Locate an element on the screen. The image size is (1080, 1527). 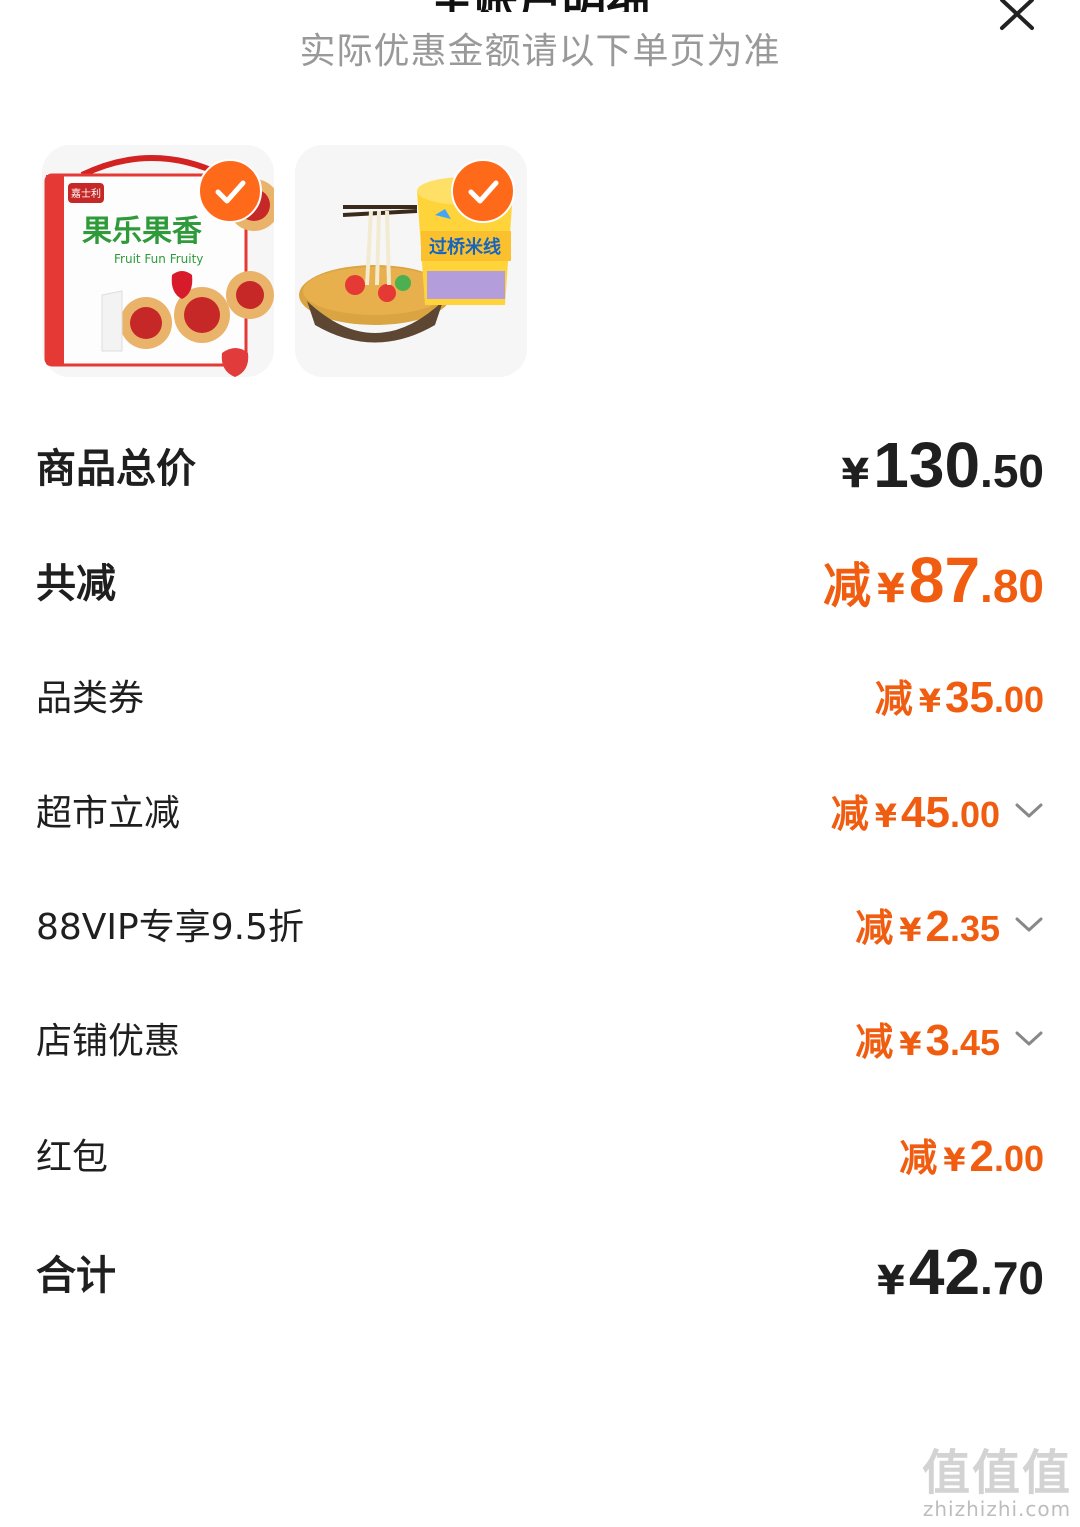
amount-dec: .80 is located at coordinates (1012, 586).